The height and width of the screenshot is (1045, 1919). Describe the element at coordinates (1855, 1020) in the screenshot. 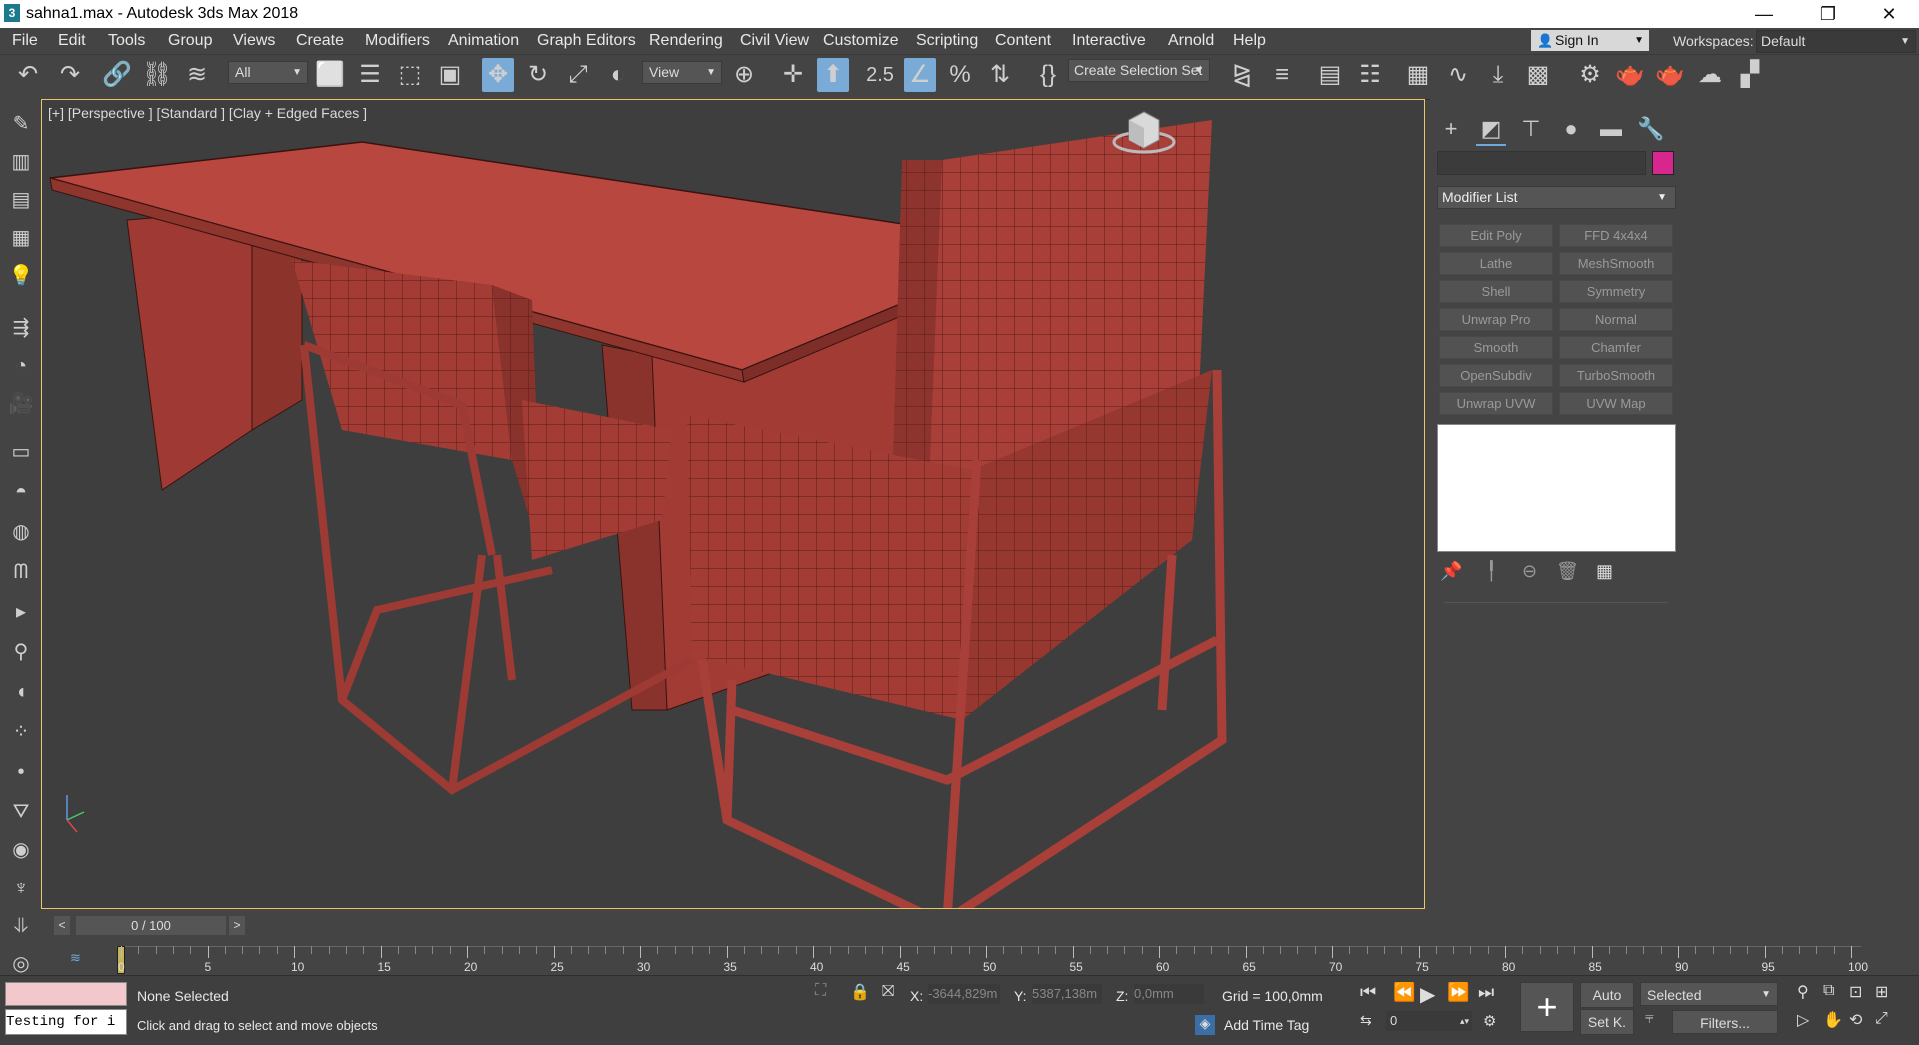

I see `orbit-icon: ⟲` at that location.